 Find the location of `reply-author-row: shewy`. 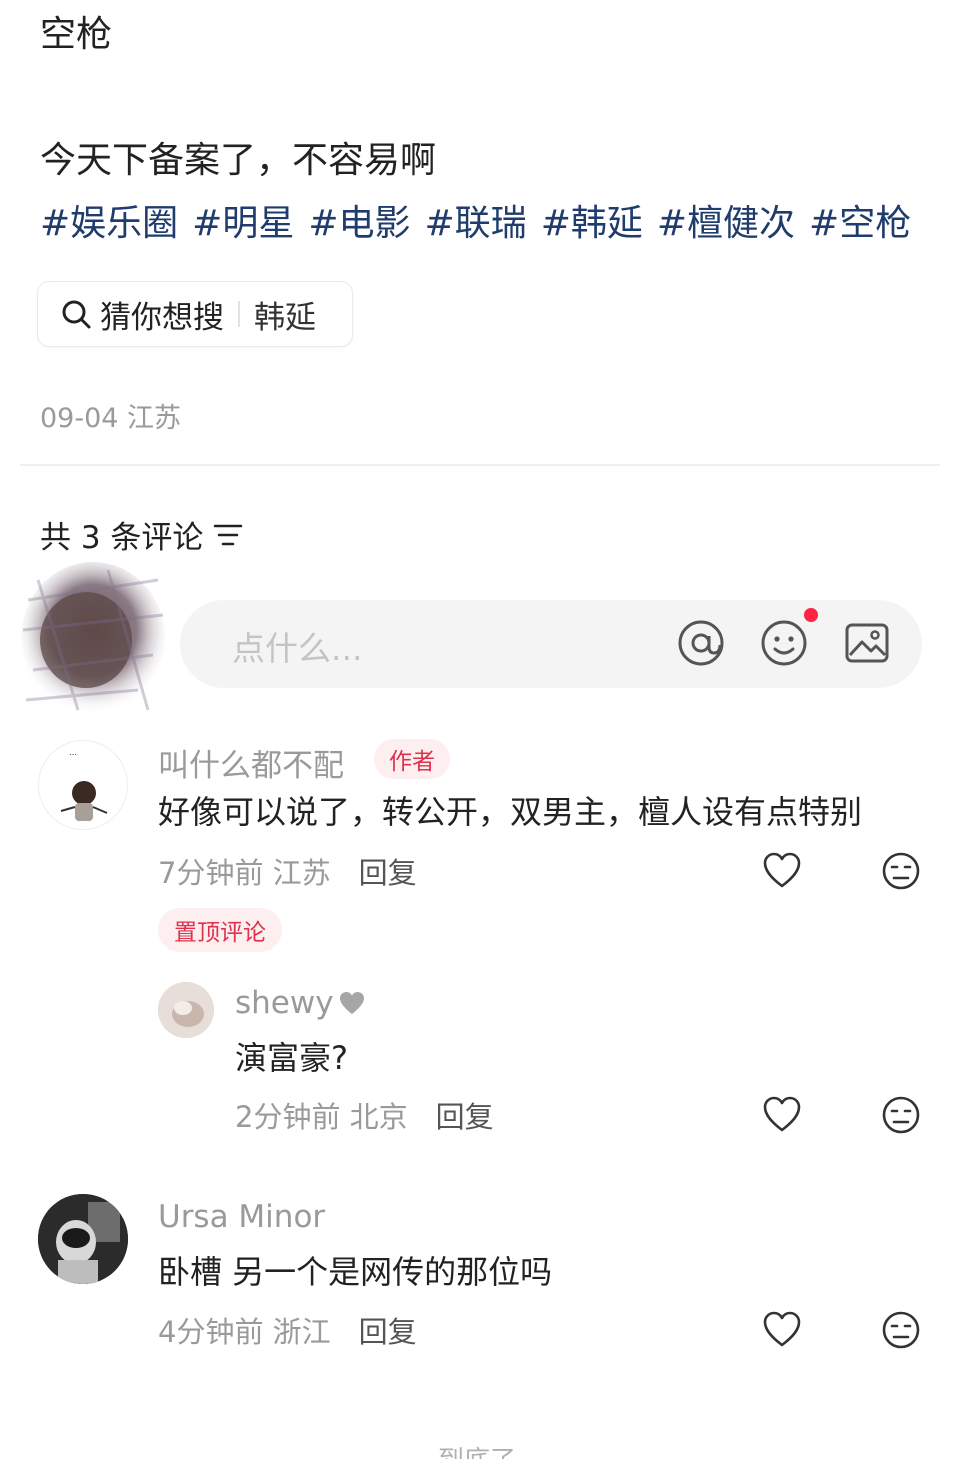

reply-author-row: shewy is located at coordinates (300, 1003).